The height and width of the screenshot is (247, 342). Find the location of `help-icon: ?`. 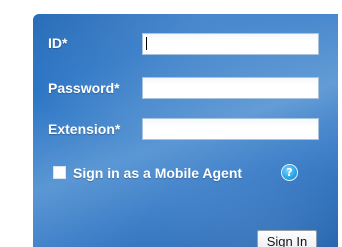

help-icon: ? is located at coordinates (289, 172).